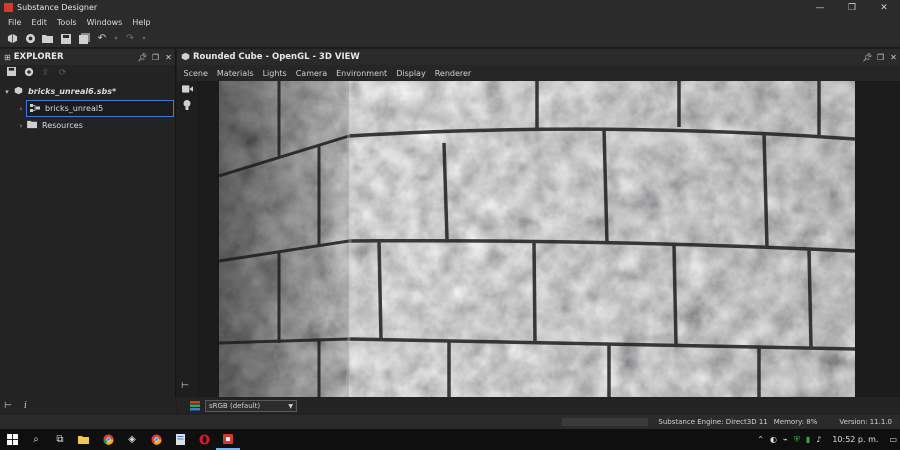 The width and height of the screenshot is (900, 450). I want to click on network-icon: ⌁, so click(785, 439).